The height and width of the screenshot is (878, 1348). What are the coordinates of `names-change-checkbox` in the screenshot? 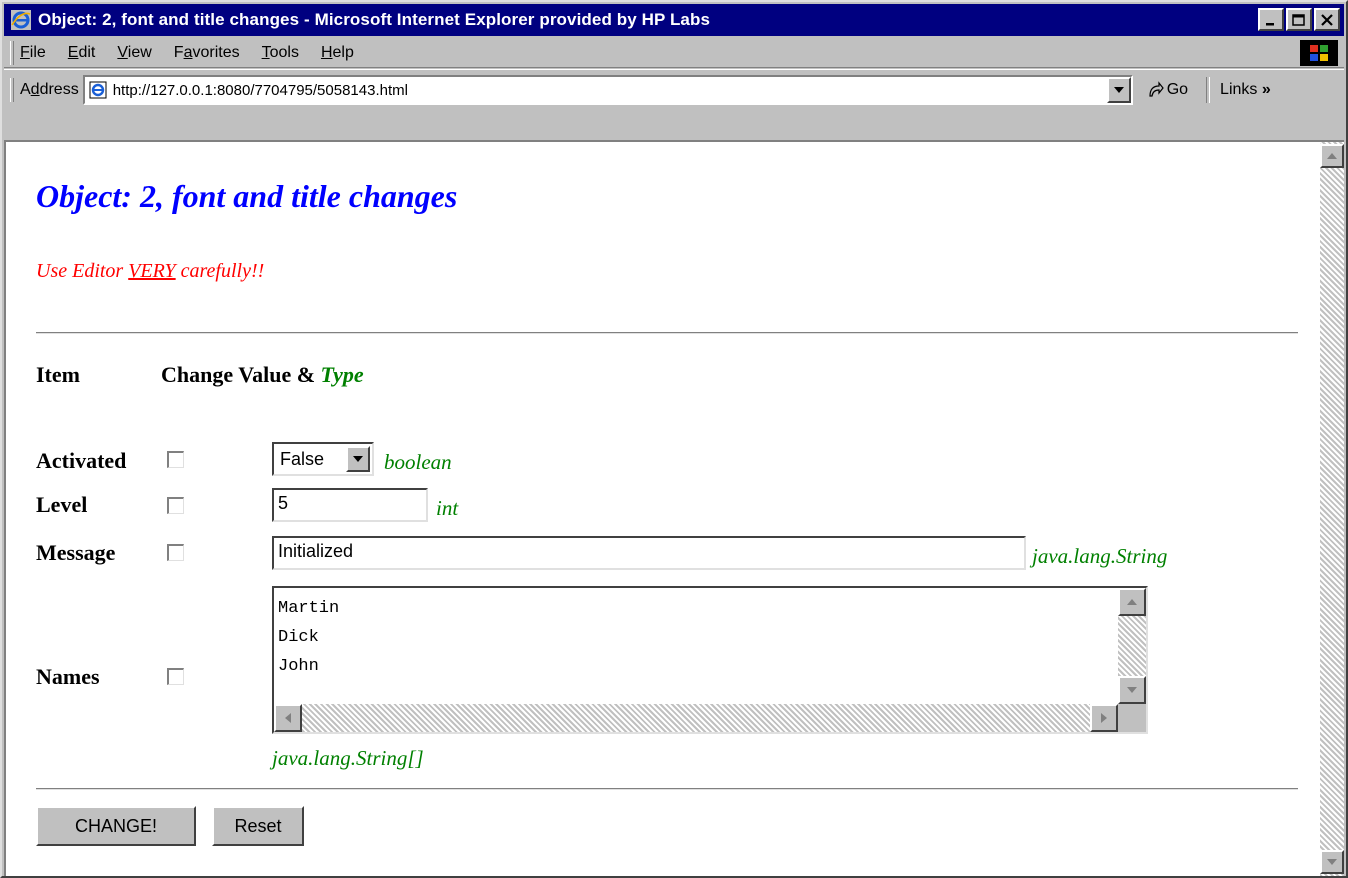 It's located at (175, 676).